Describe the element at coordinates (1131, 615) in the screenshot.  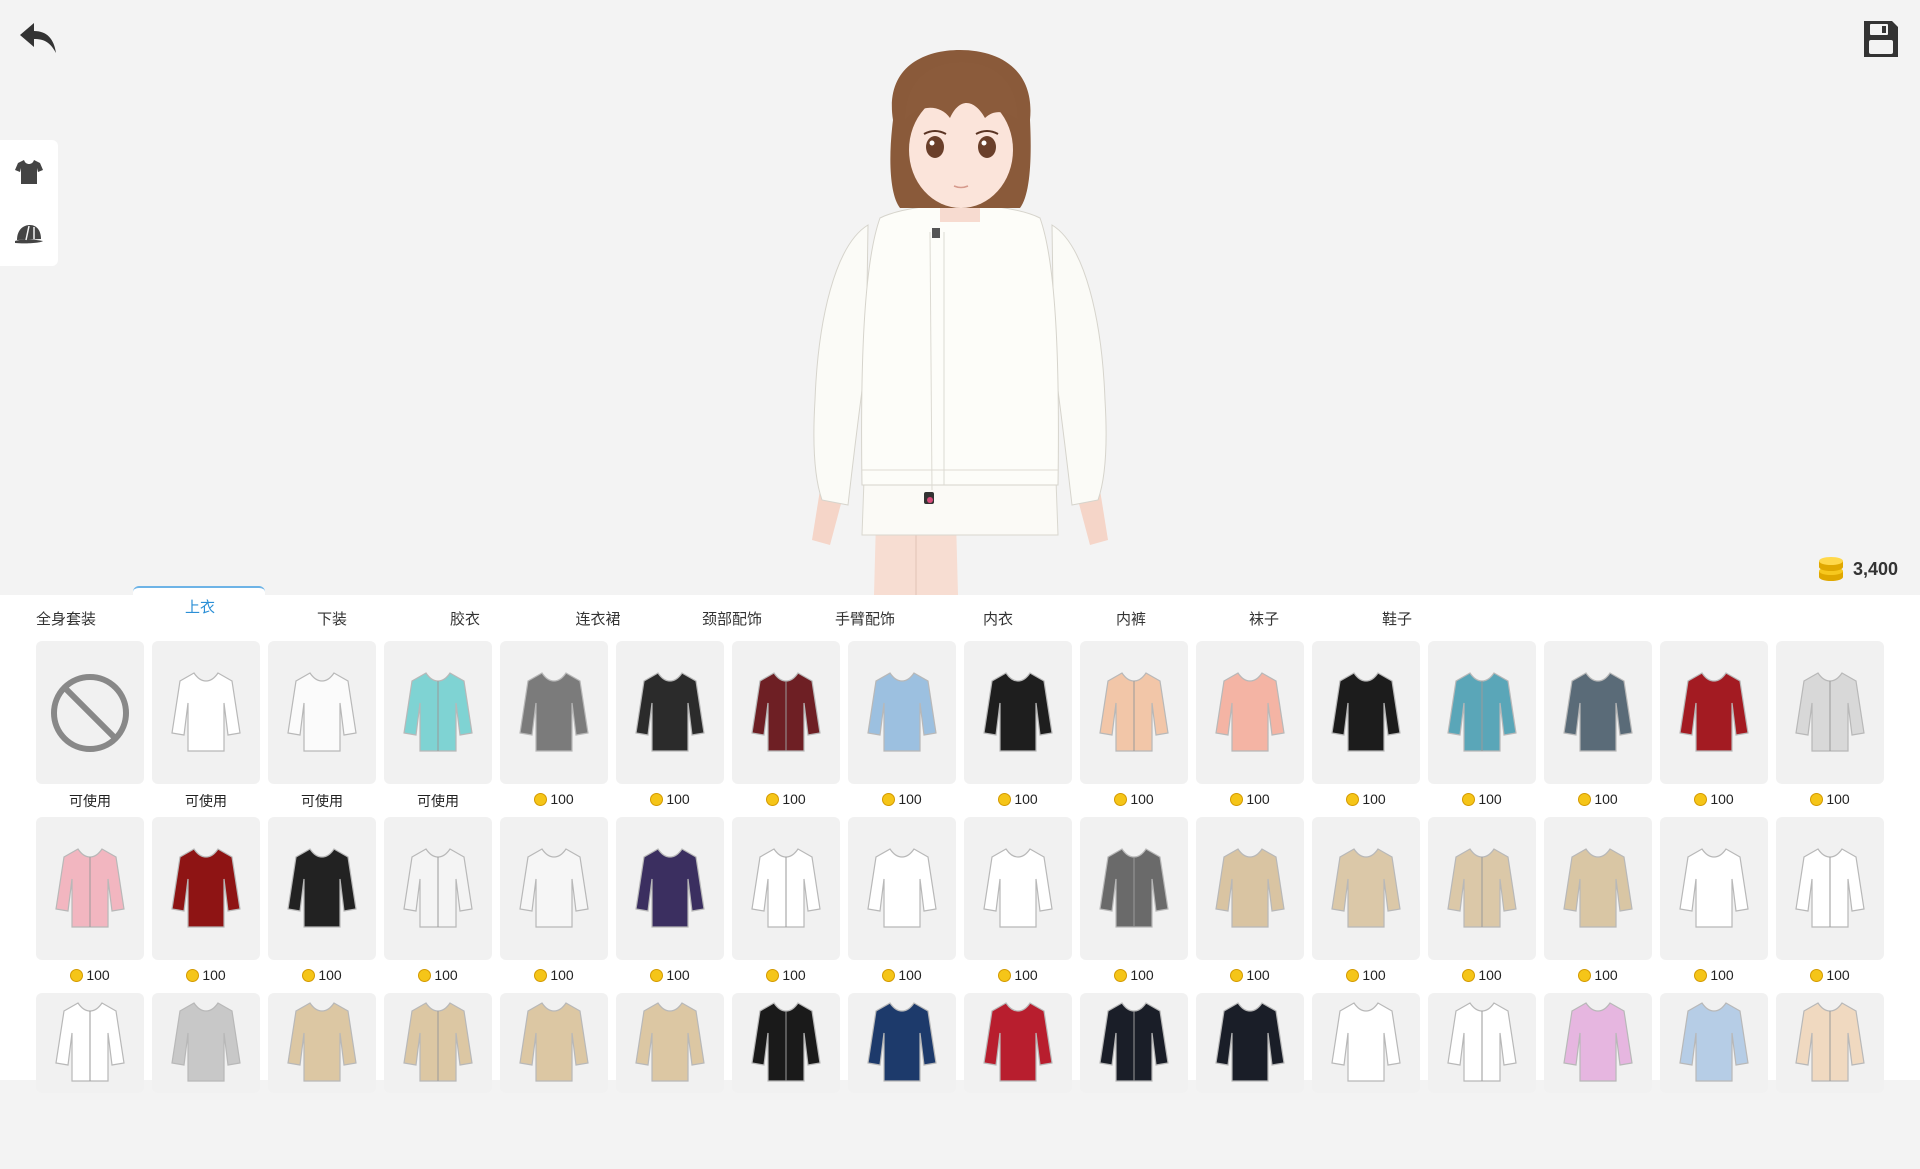
I see `tab-underwear-bottom: 内裤` at that location.